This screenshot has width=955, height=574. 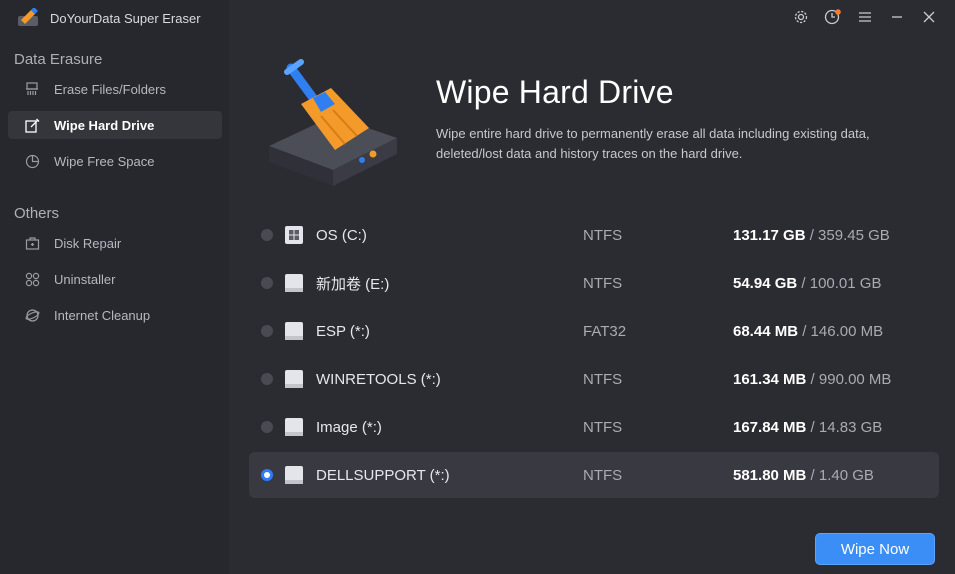 I want to click on drive-capacity: 167.84 MB / 14.83 GB, so click(x=807, y=427).